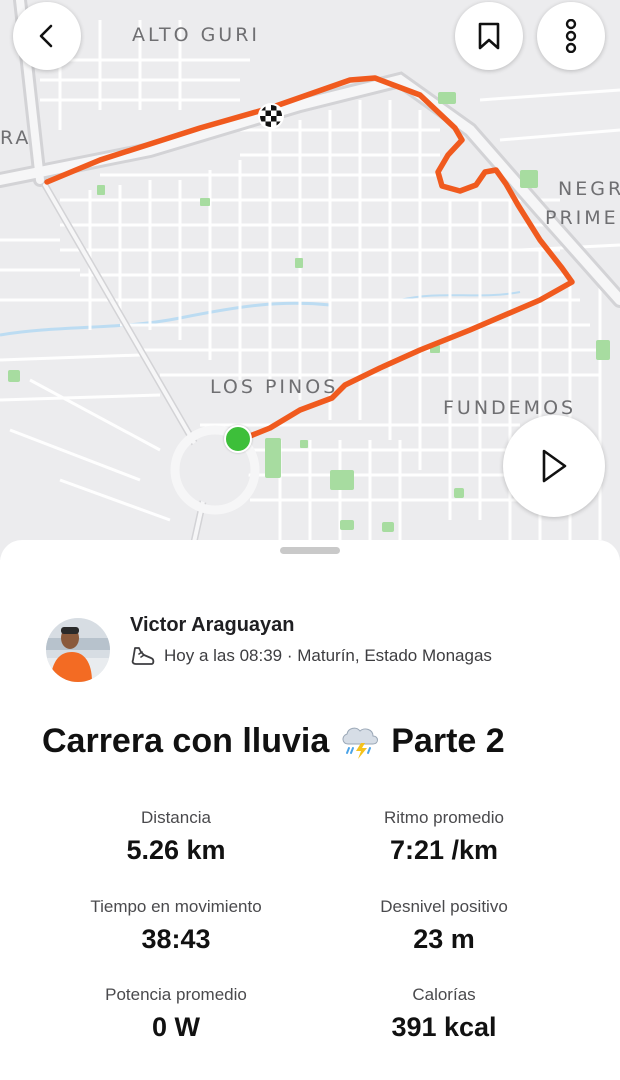 This screenshot has width=620, height=1080. I want to click on bookmark-icon, so click(489, 36).